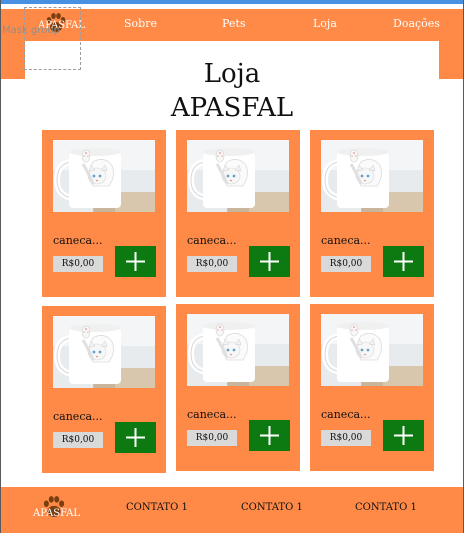 The height and width of the screenshot is (533, 464). I want to click on page-title-line1: Loja, so click(232, 74).